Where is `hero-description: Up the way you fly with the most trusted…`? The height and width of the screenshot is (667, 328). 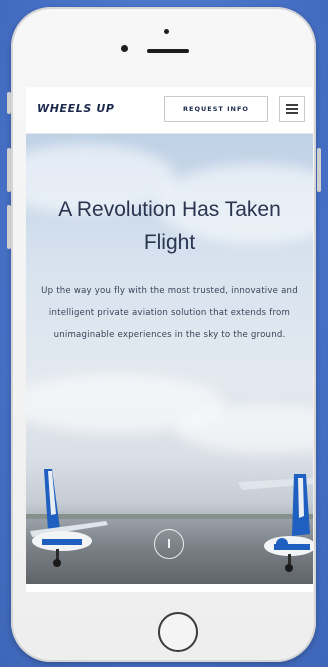
hero-description: Up the way you fly with the most trusted… is located at coordinates (169, 313).